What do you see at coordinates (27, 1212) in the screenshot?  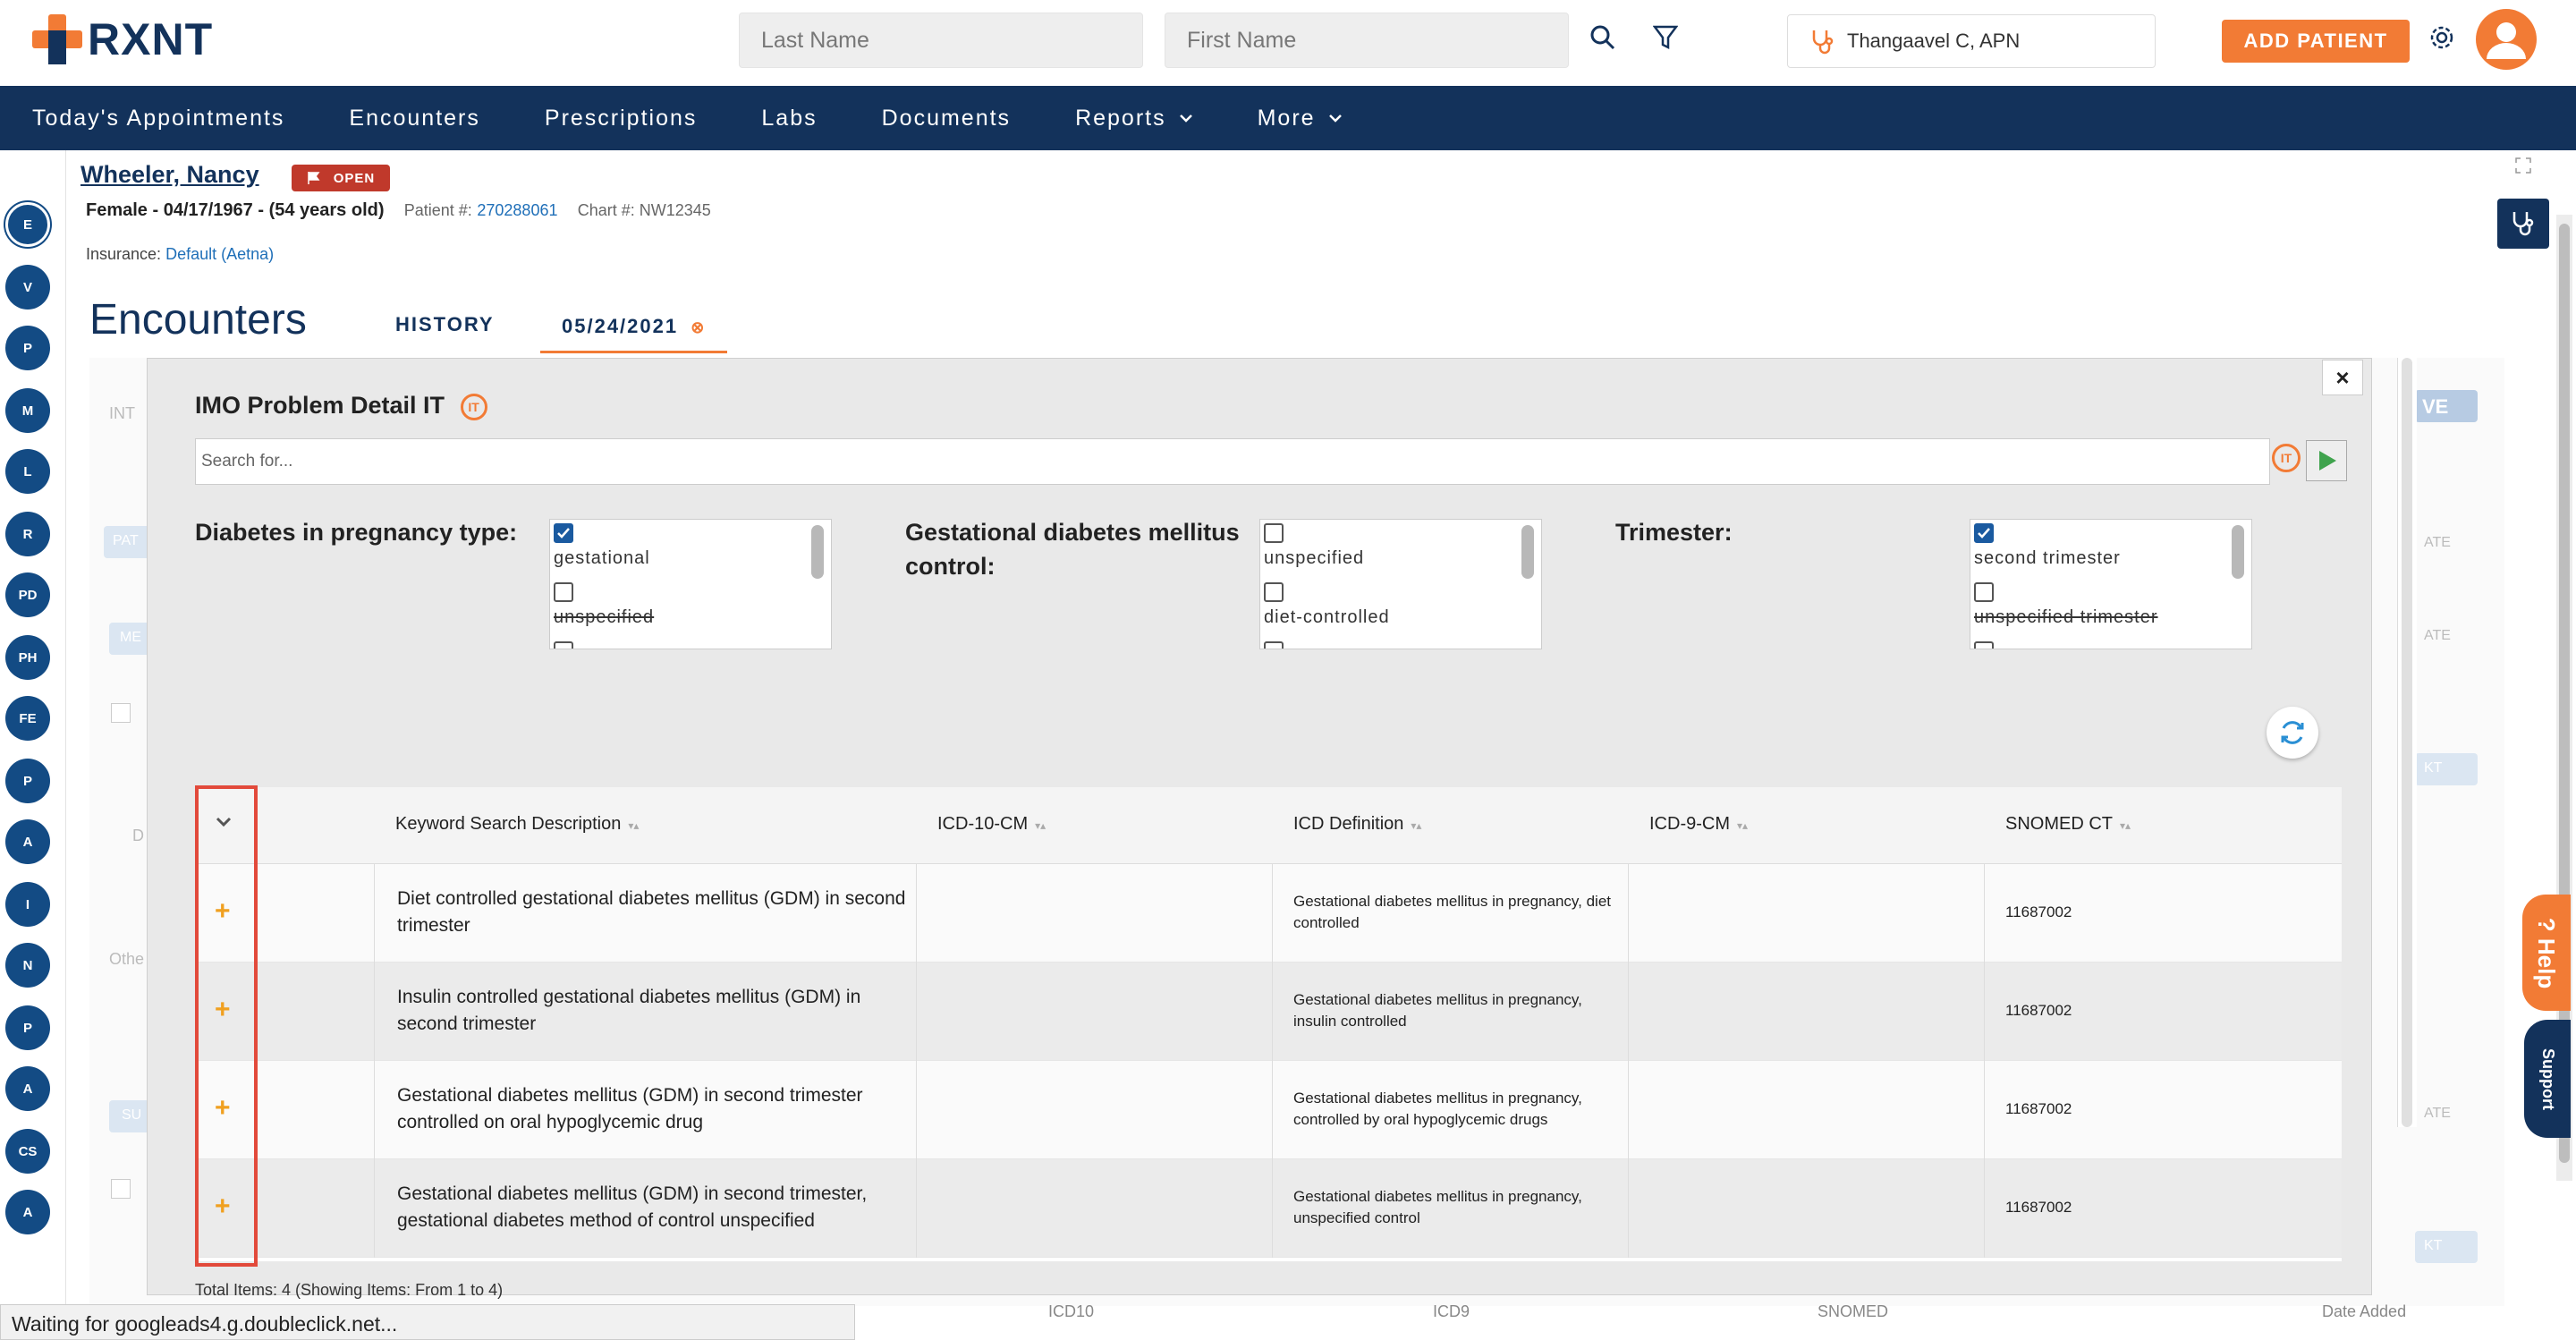 I see `sidebar-item-a3: A` at bounding box center [27, 1212].